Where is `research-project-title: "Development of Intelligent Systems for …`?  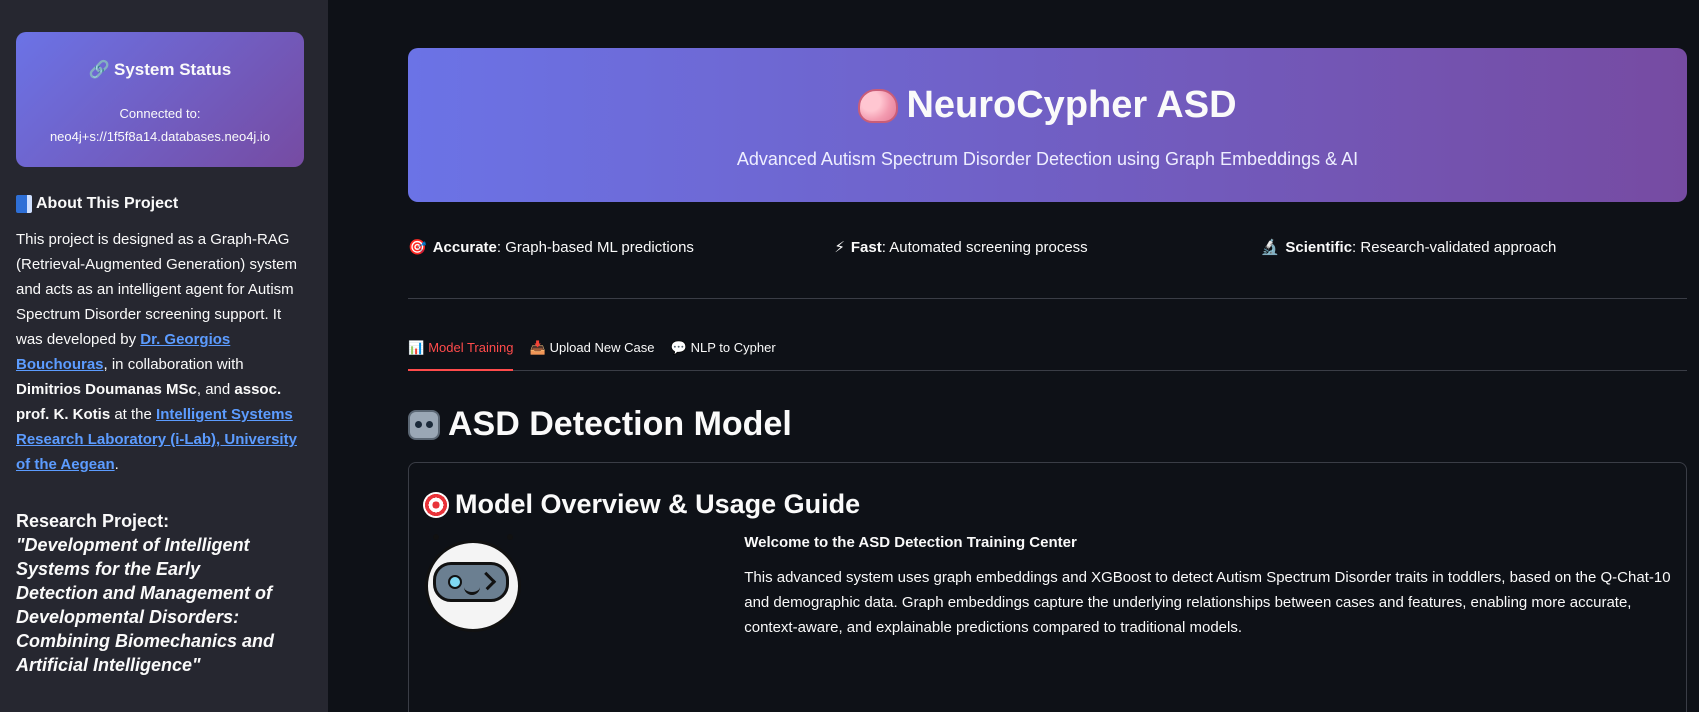
research-project-title: "Development of Intelligent Systems for … is located at coordinates (145, 605).